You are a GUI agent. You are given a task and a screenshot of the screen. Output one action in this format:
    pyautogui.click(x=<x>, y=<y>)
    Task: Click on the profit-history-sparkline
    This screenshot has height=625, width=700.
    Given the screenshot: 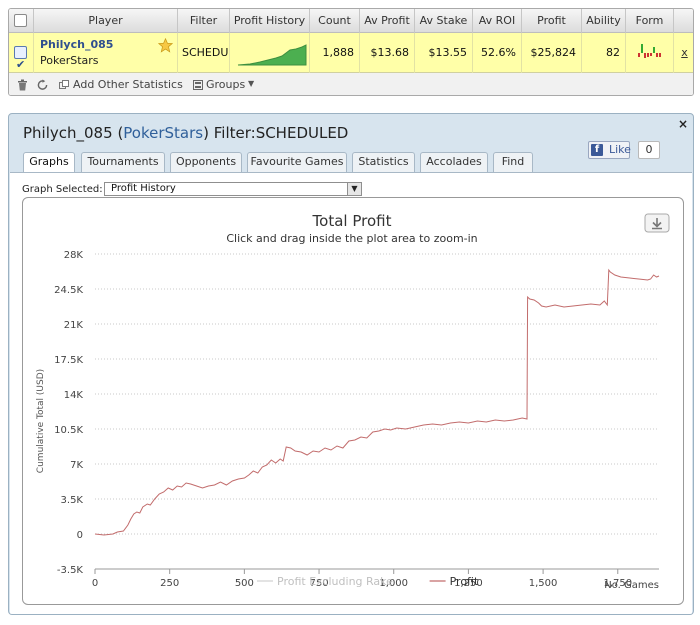 What is the action you would take?
    pyautogui.click(x=269, y=53)
    